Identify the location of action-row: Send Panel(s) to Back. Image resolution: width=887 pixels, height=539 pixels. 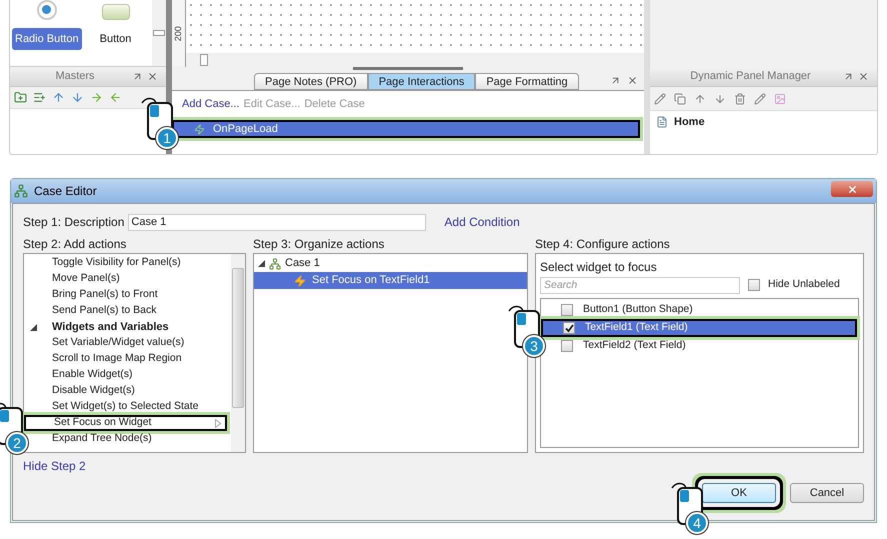
(127, 311).